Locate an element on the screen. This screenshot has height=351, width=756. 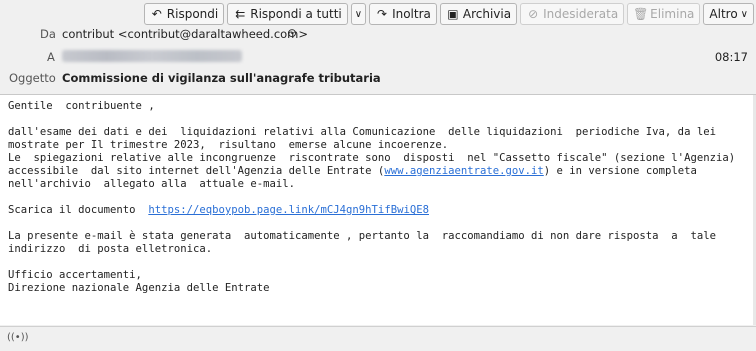
from-label: Da is located at coordinates (48, 34).